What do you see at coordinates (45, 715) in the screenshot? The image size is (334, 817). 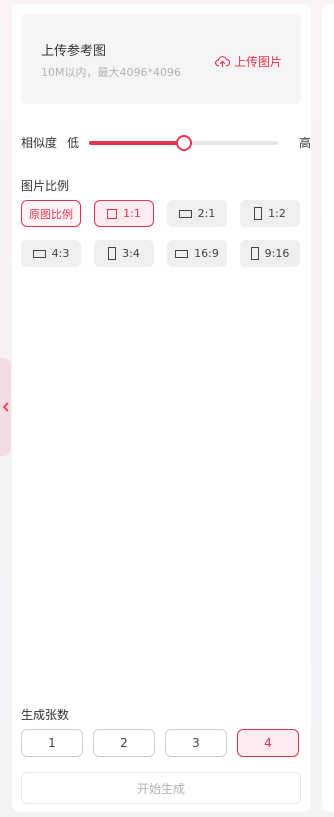 I see `count-section-label: 生成张数` at bounding box center [45, 715].